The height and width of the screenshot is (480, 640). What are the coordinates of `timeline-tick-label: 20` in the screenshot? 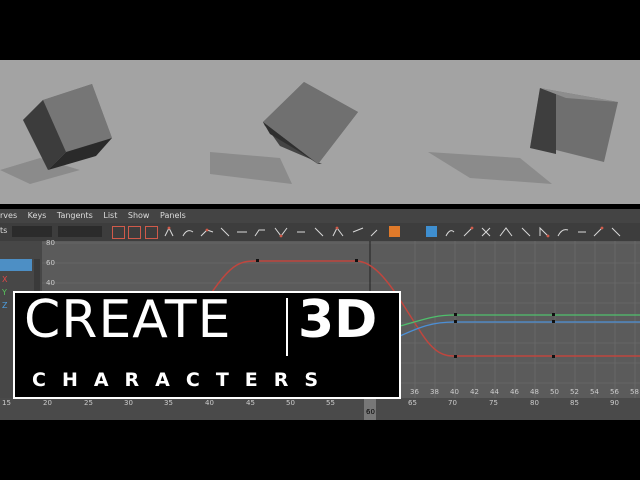 It's located at (47, 403).